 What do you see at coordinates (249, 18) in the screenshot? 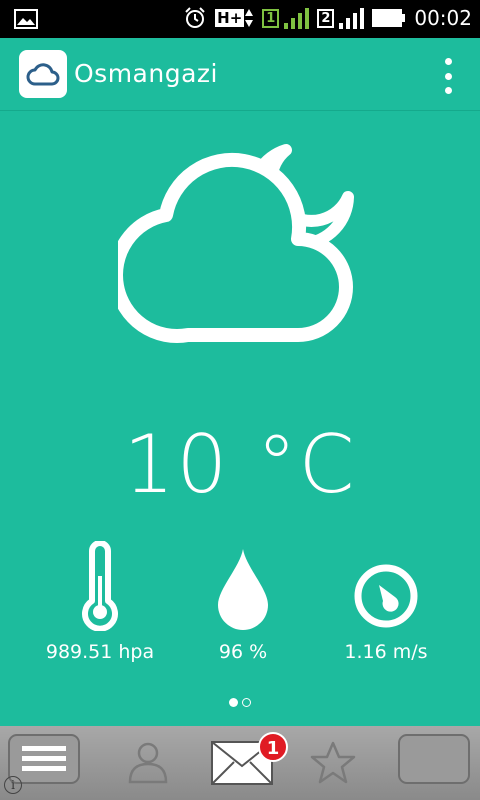
I see `data-arrows-icon` at bounding box center [249, 18].